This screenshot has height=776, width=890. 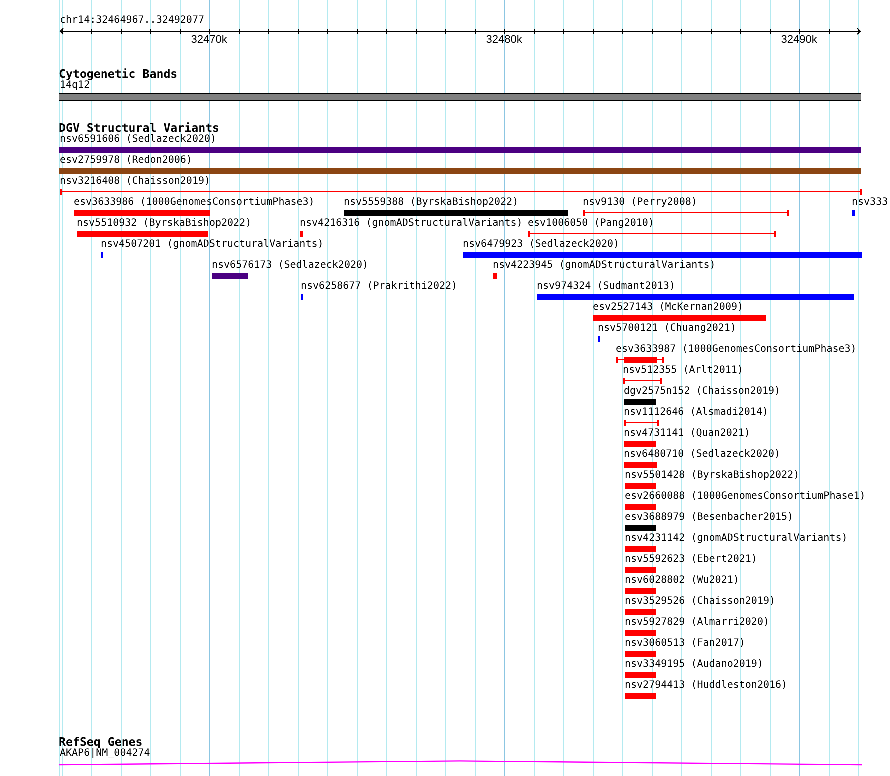 I want to click on variant-label: nsv4216316 (gnomADStructuralVariants), so click(x=411, y=224).